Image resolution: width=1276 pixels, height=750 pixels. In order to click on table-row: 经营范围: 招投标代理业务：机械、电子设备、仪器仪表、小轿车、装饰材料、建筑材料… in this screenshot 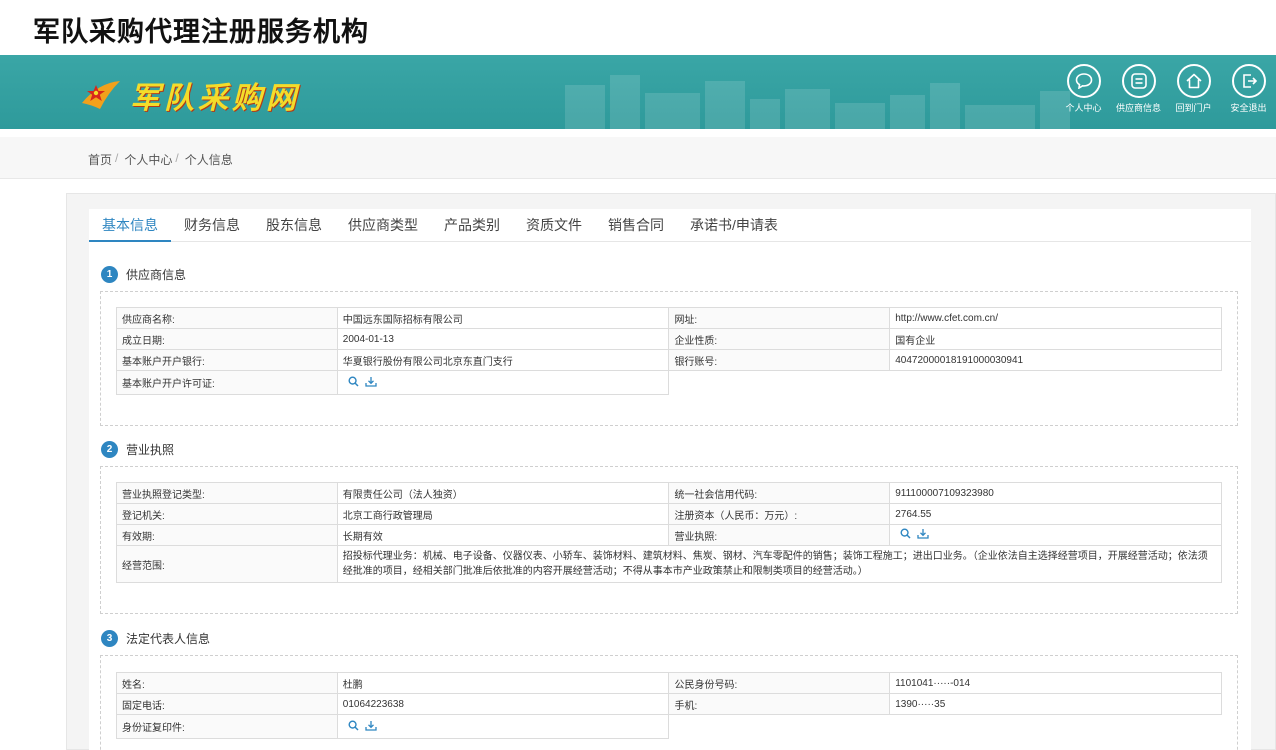, I will do `click(669, 564)`.